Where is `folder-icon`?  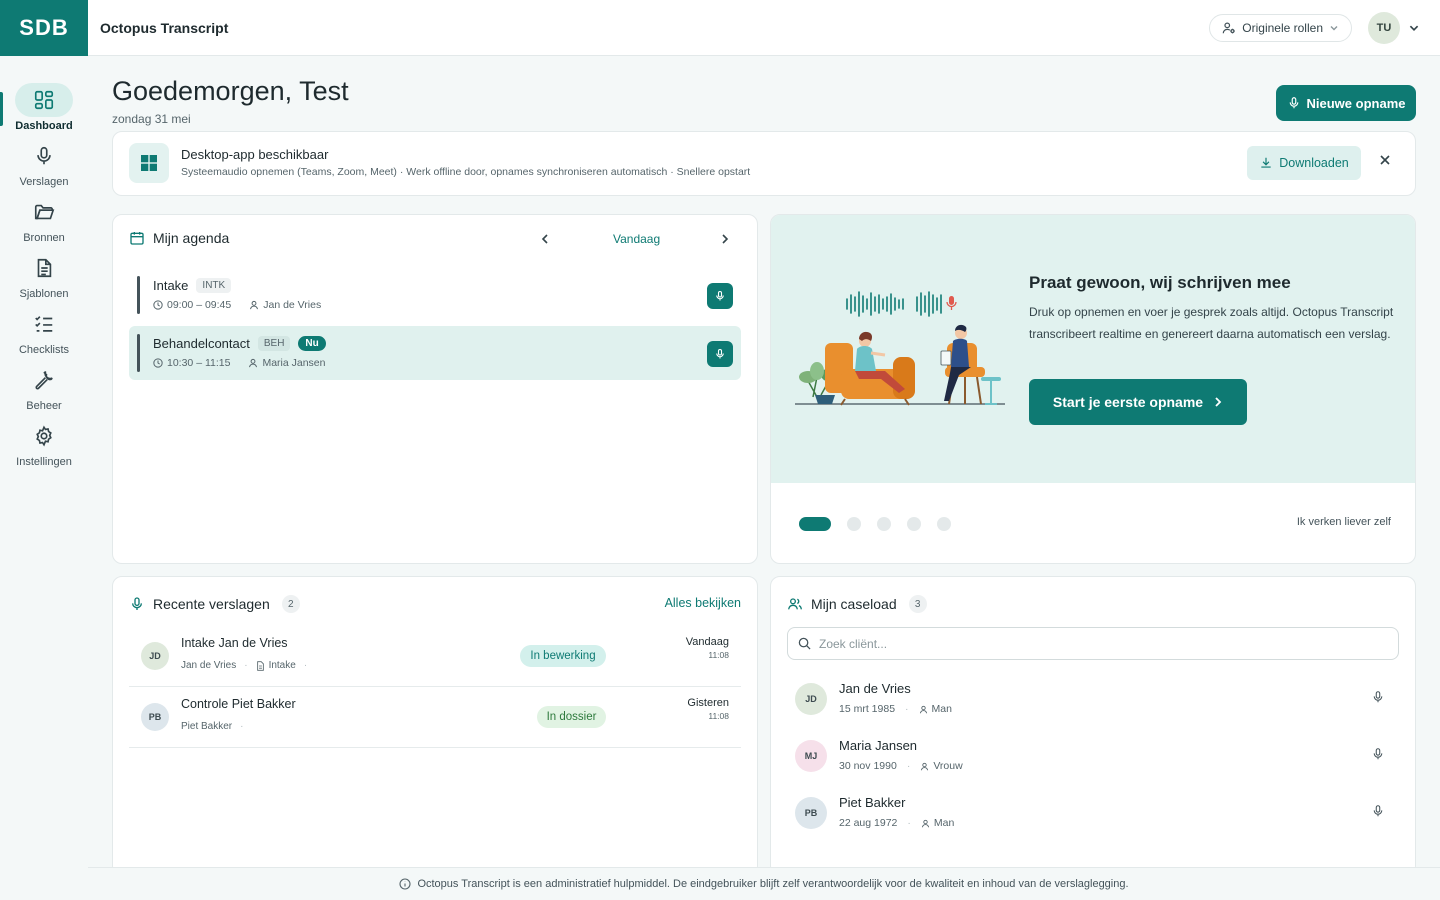
folder-icon is located at coordinates (44, 212).